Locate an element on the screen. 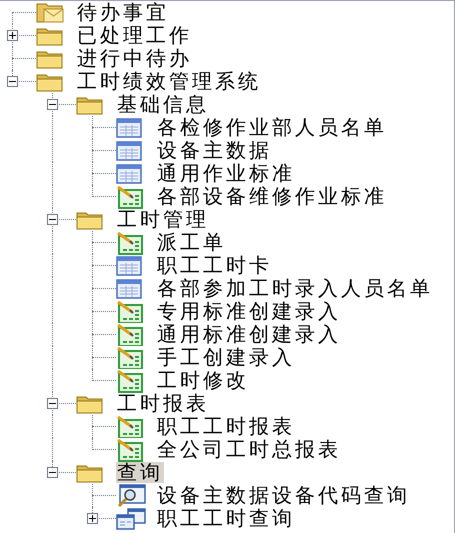 This screenshot has width=455, height=533. tree-item: 工时报表 is located at coordinates (163, 403).